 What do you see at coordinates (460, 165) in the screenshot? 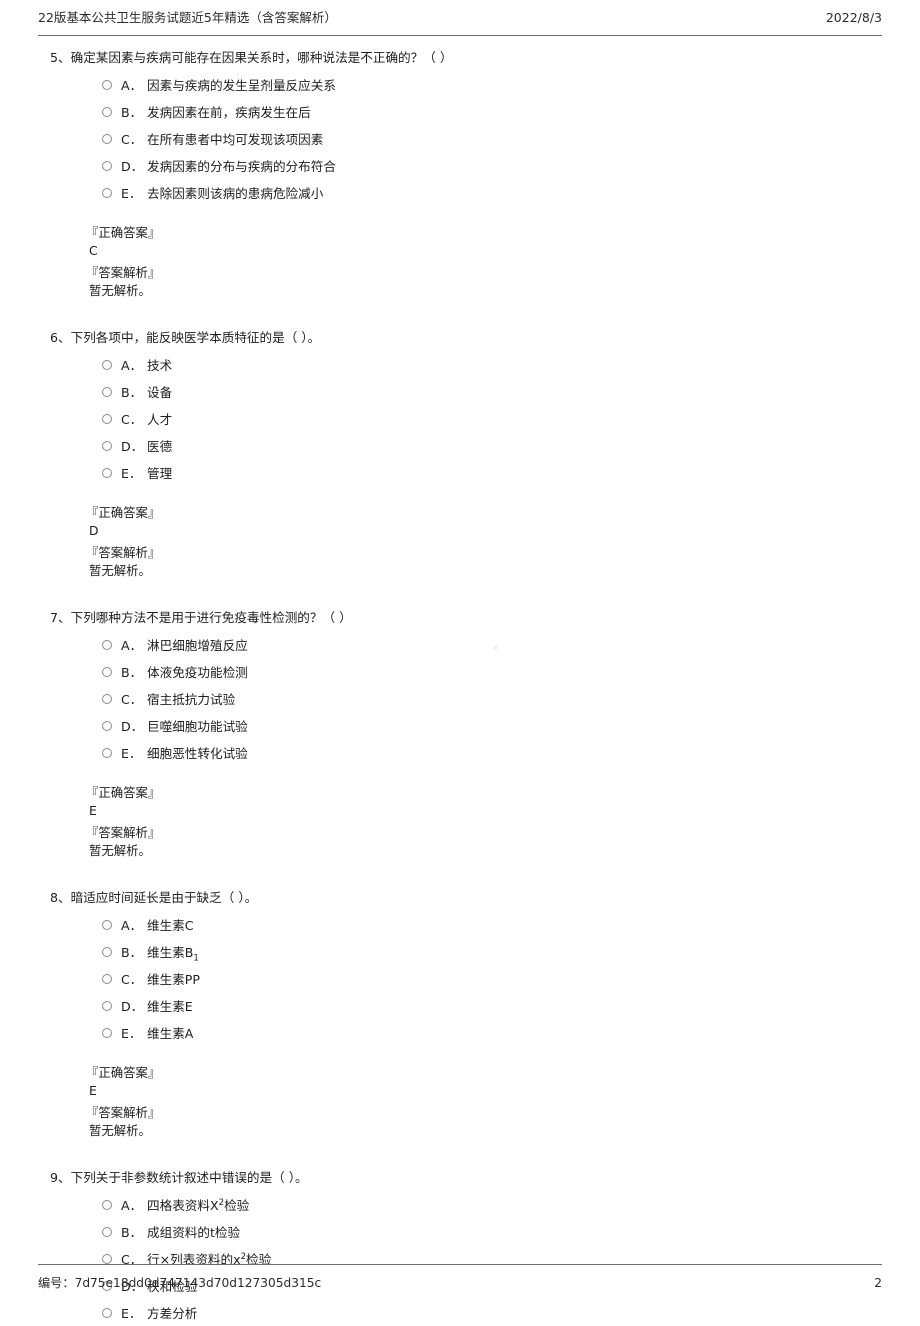
I see `option-row: D． 发病因素的分布与疾病的分布符合` at bounding box center [460, 165].